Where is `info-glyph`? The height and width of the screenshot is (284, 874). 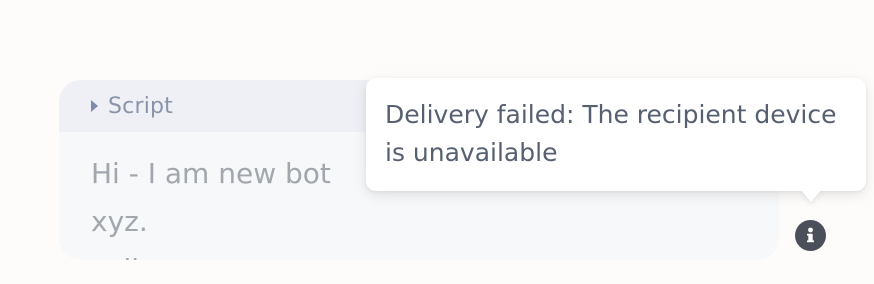
info-glyph is located at coordinates (810, 235).